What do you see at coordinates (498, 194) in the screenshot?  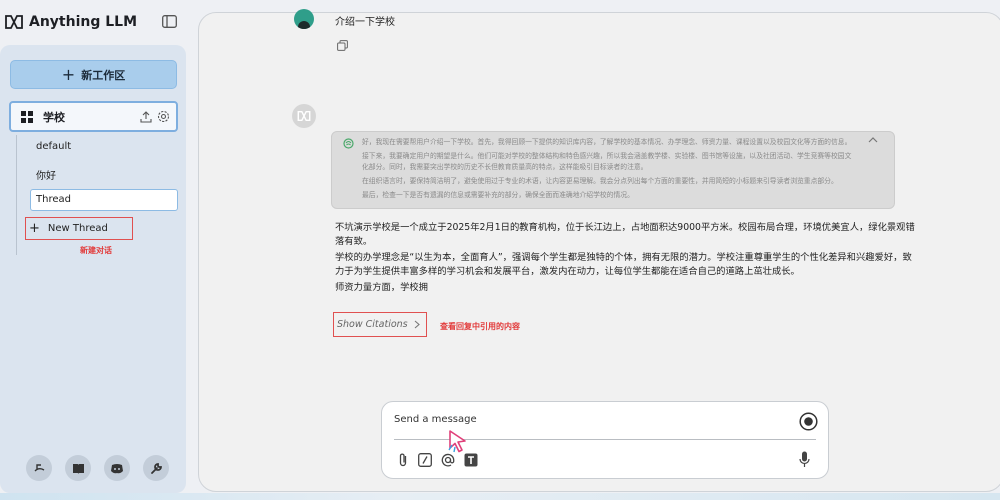 I see `thinking-paragraph: 最后，检查一下是否有遗漏的信息或需要补充的部分，确保全面而准确地介绍学校的情况。` at bounding box center [498, 194].